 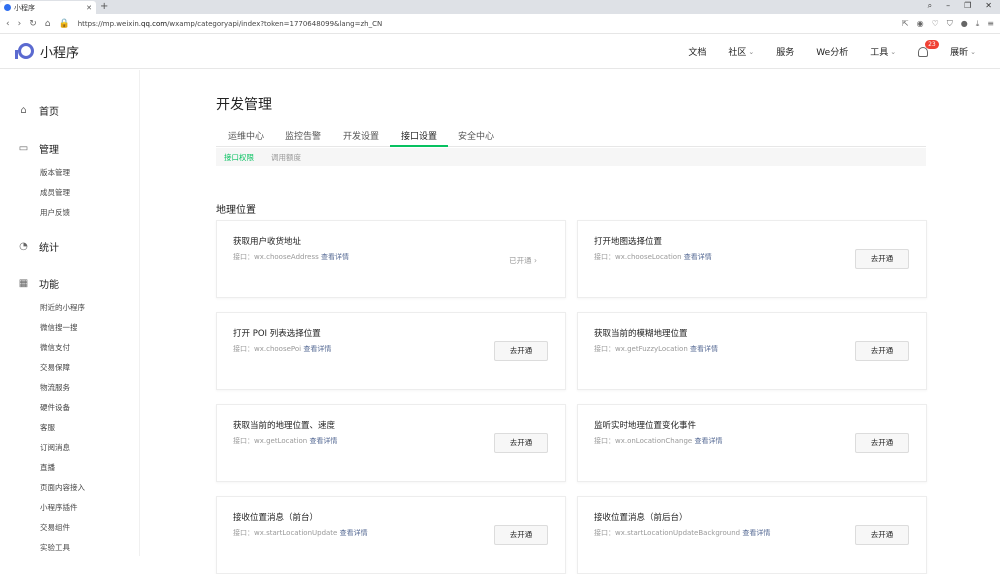 I want to click on tab-dev-settings: 开发设置, so click(x=361, y=135).